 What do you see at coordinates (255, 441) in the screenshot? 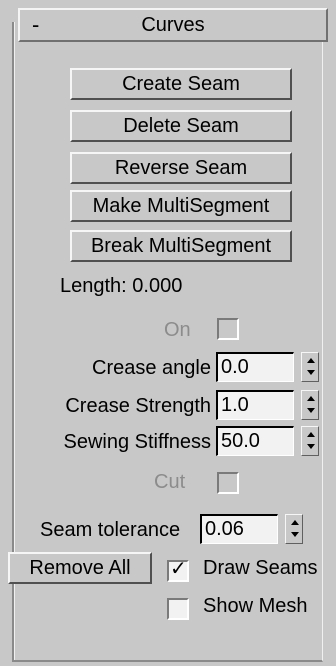
I see `sewing-stiffness-field: 50.0` at bounding box center [255, 441].